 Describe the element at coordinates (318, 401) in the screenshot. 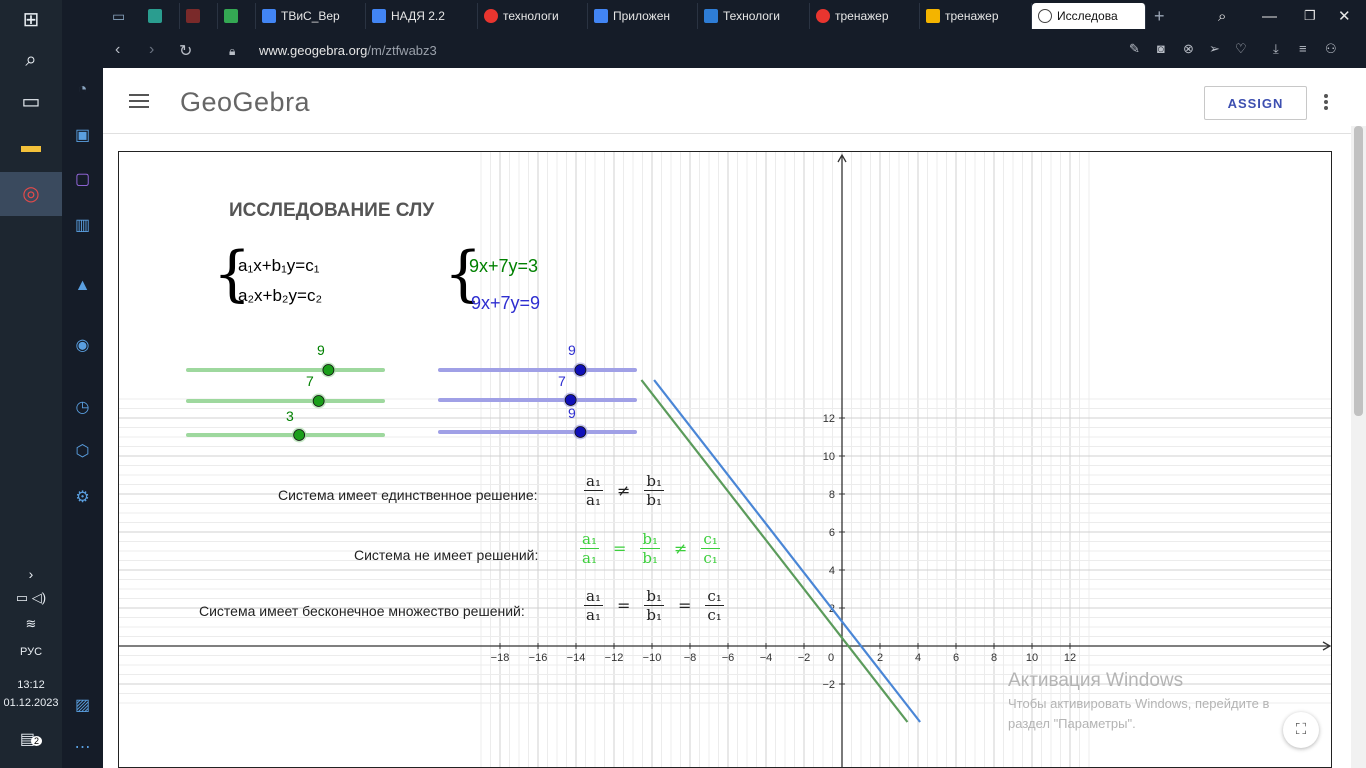

I see `slider-b1-handle` at that location.